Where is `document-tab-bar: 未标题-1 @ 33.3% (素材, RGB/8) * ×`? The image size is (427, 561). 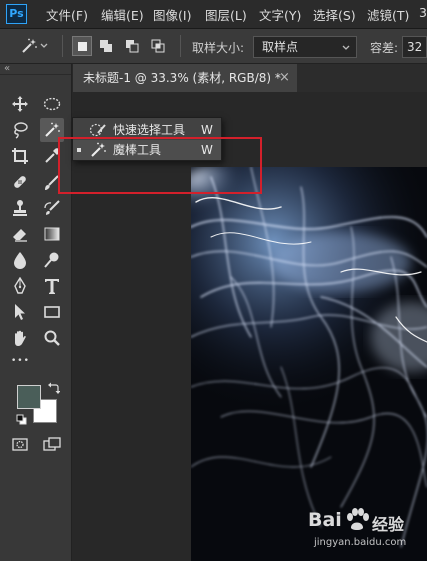
document-tab-bar: 未标题-1 @ 33.3% (素材, RGB/8) * × is located at coordinates (250, 78).